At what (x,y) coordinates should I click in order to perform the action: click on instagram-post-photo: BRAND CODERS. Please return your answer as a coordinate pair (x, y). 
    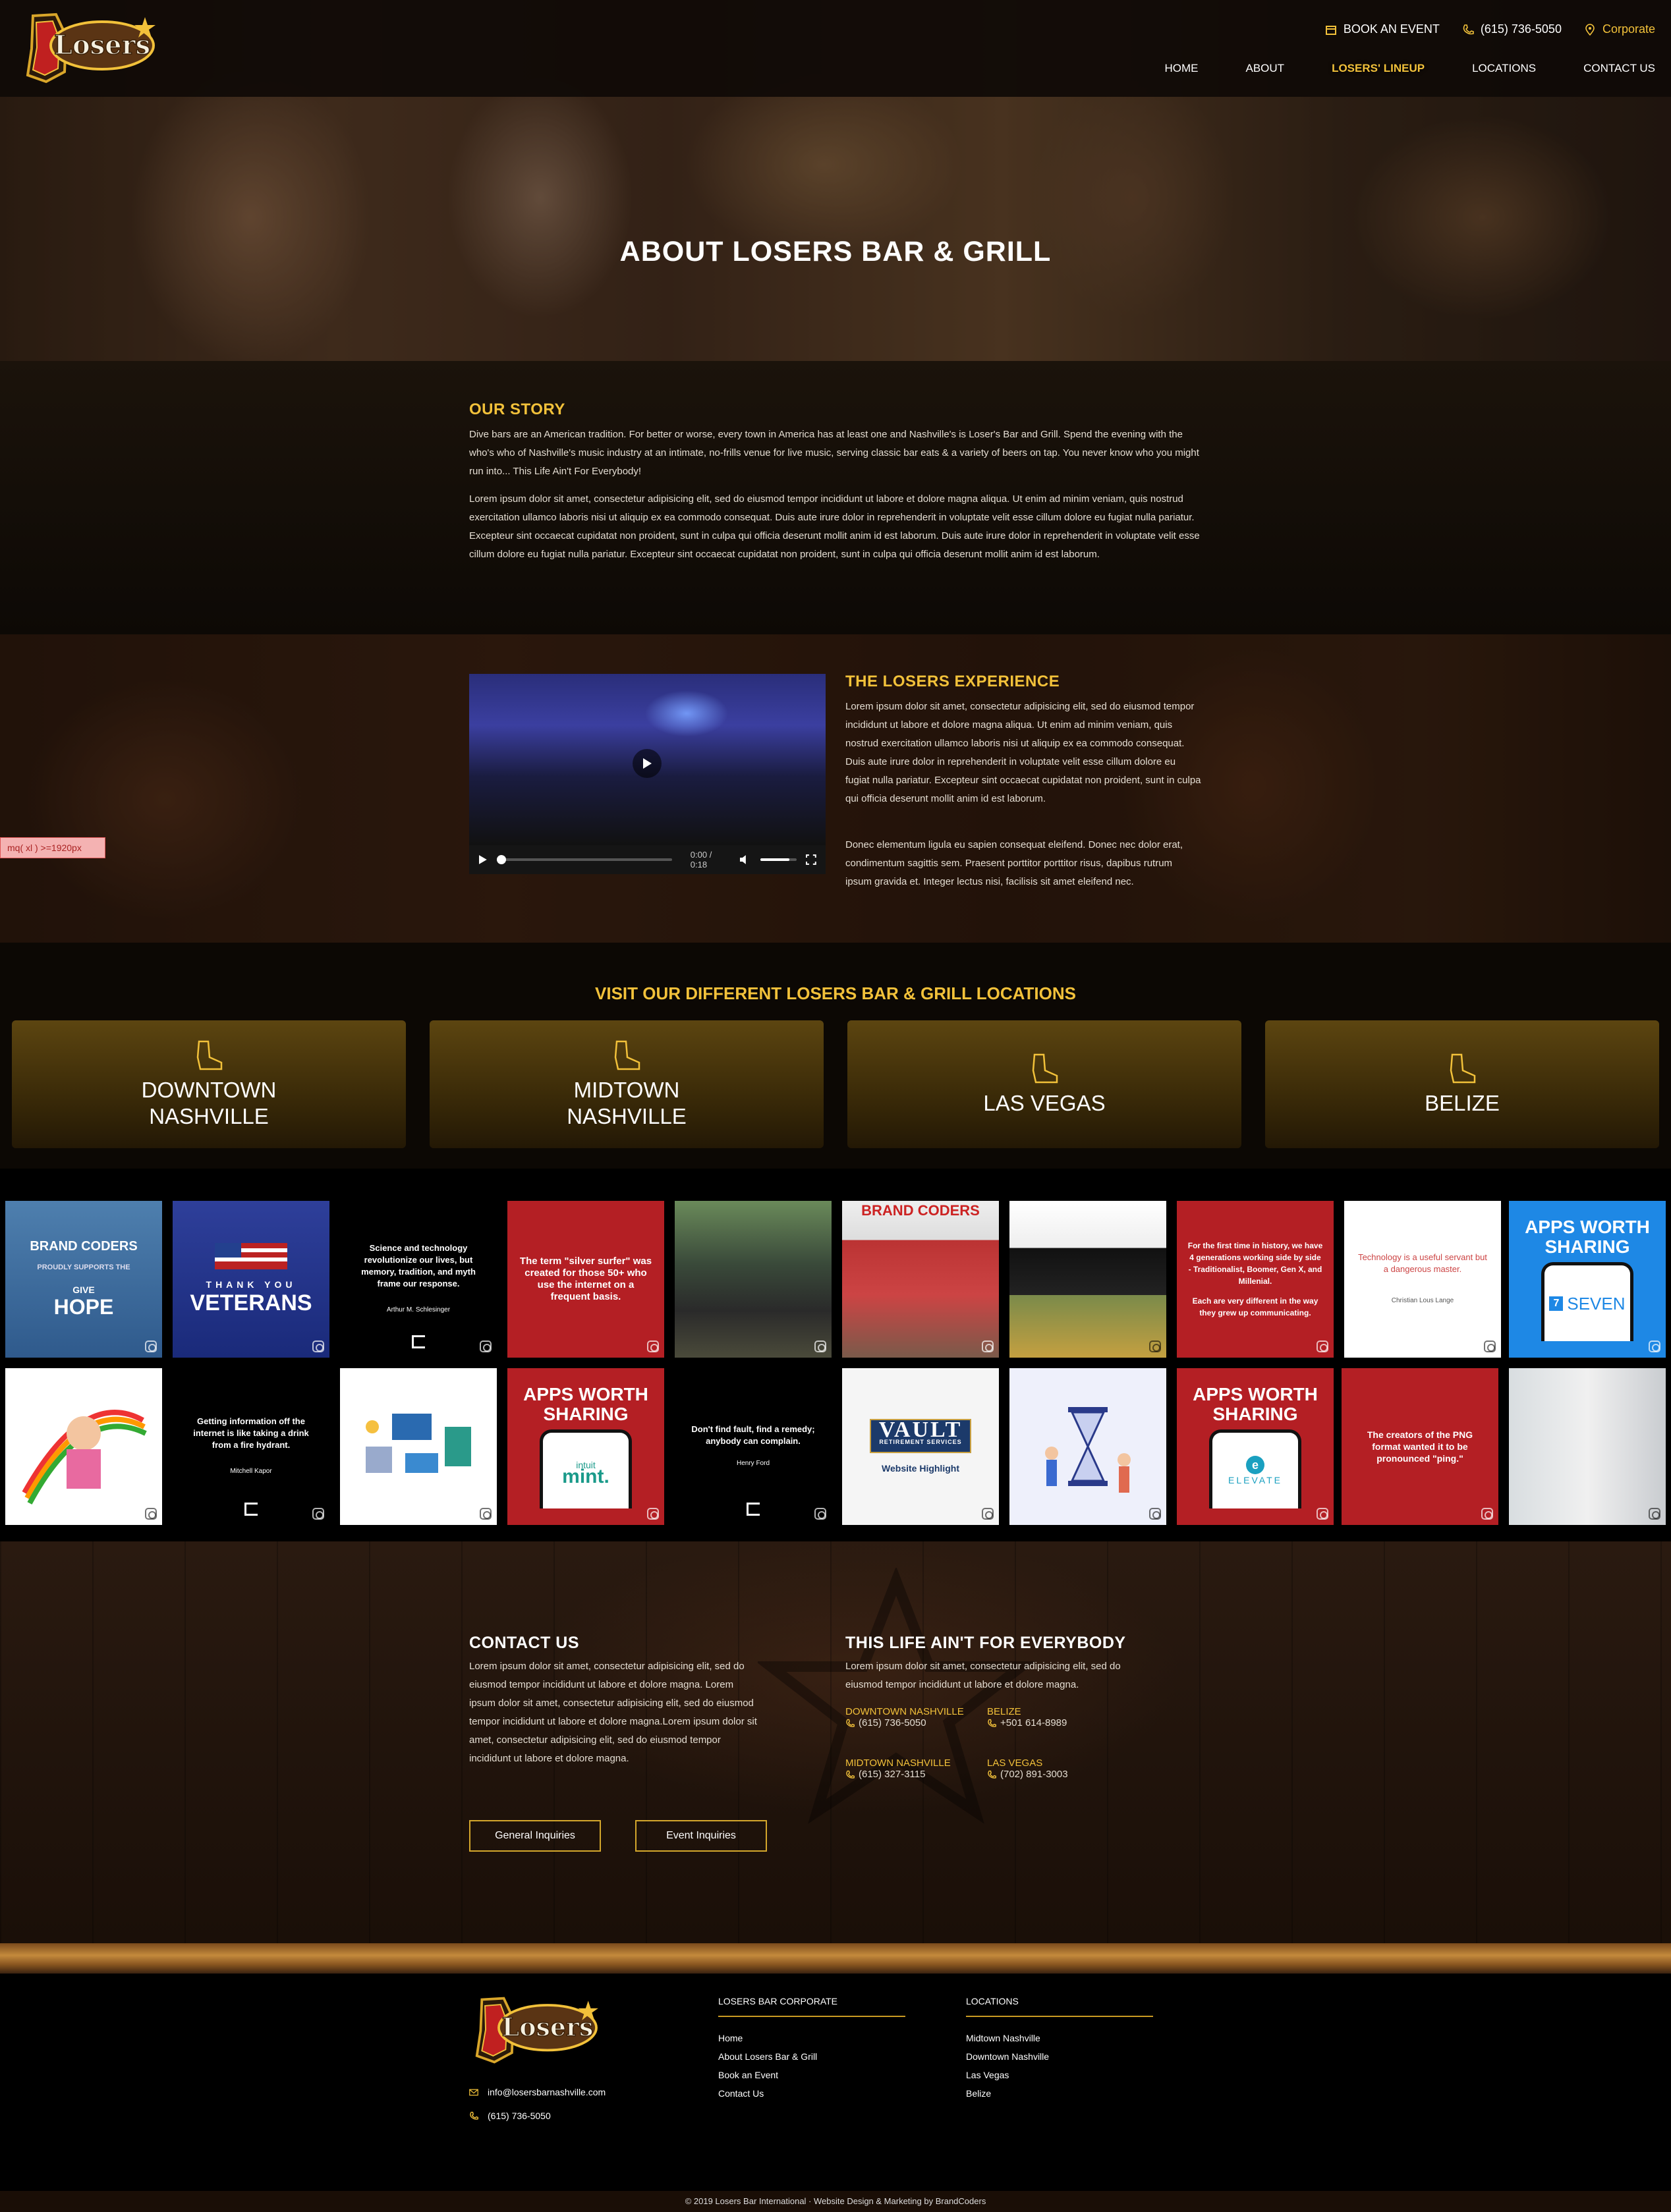
    Looking at the image, I should click on (920, 1279).